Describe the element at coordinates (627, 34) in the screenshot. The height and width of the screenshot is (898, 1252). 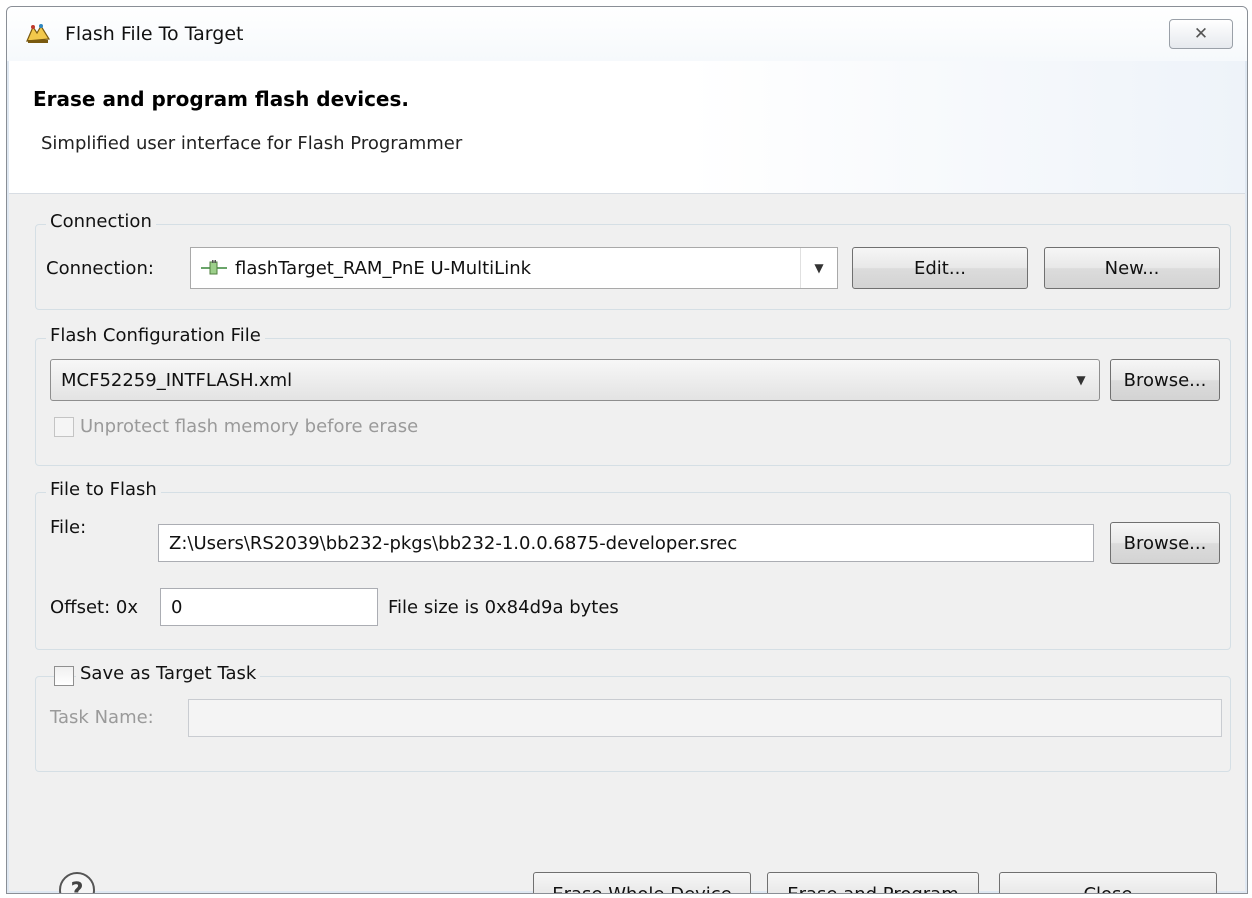
I see `title-bar: Flash File To Target ✕` at that location.